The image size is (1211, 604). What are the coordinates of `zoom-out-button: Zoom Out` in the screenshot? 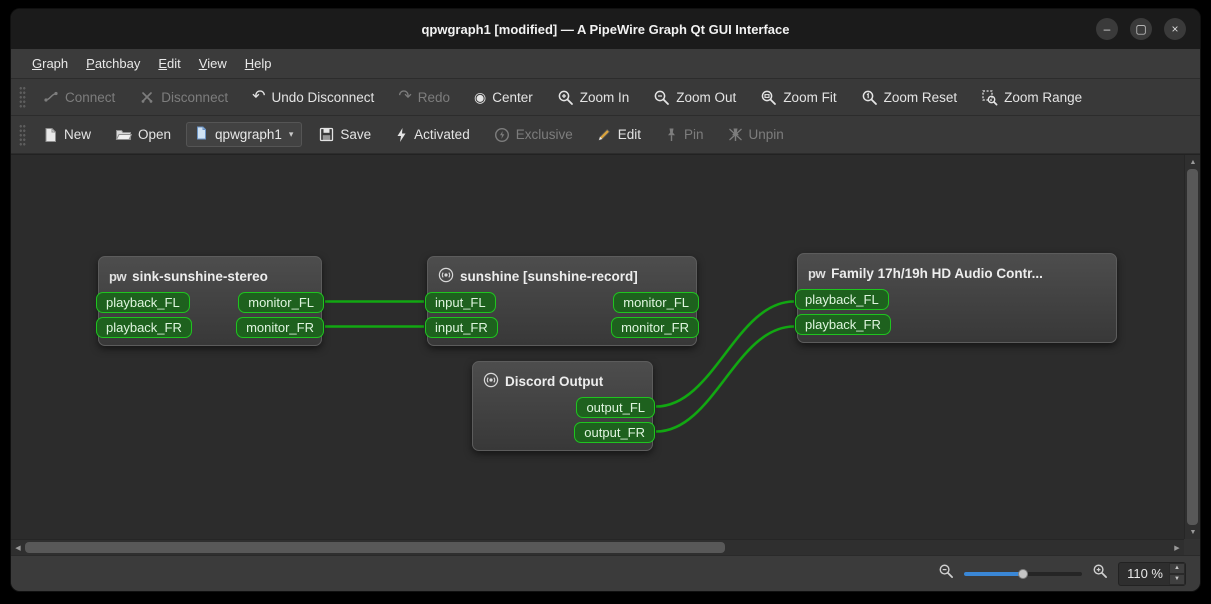 It's located at (694, 97).